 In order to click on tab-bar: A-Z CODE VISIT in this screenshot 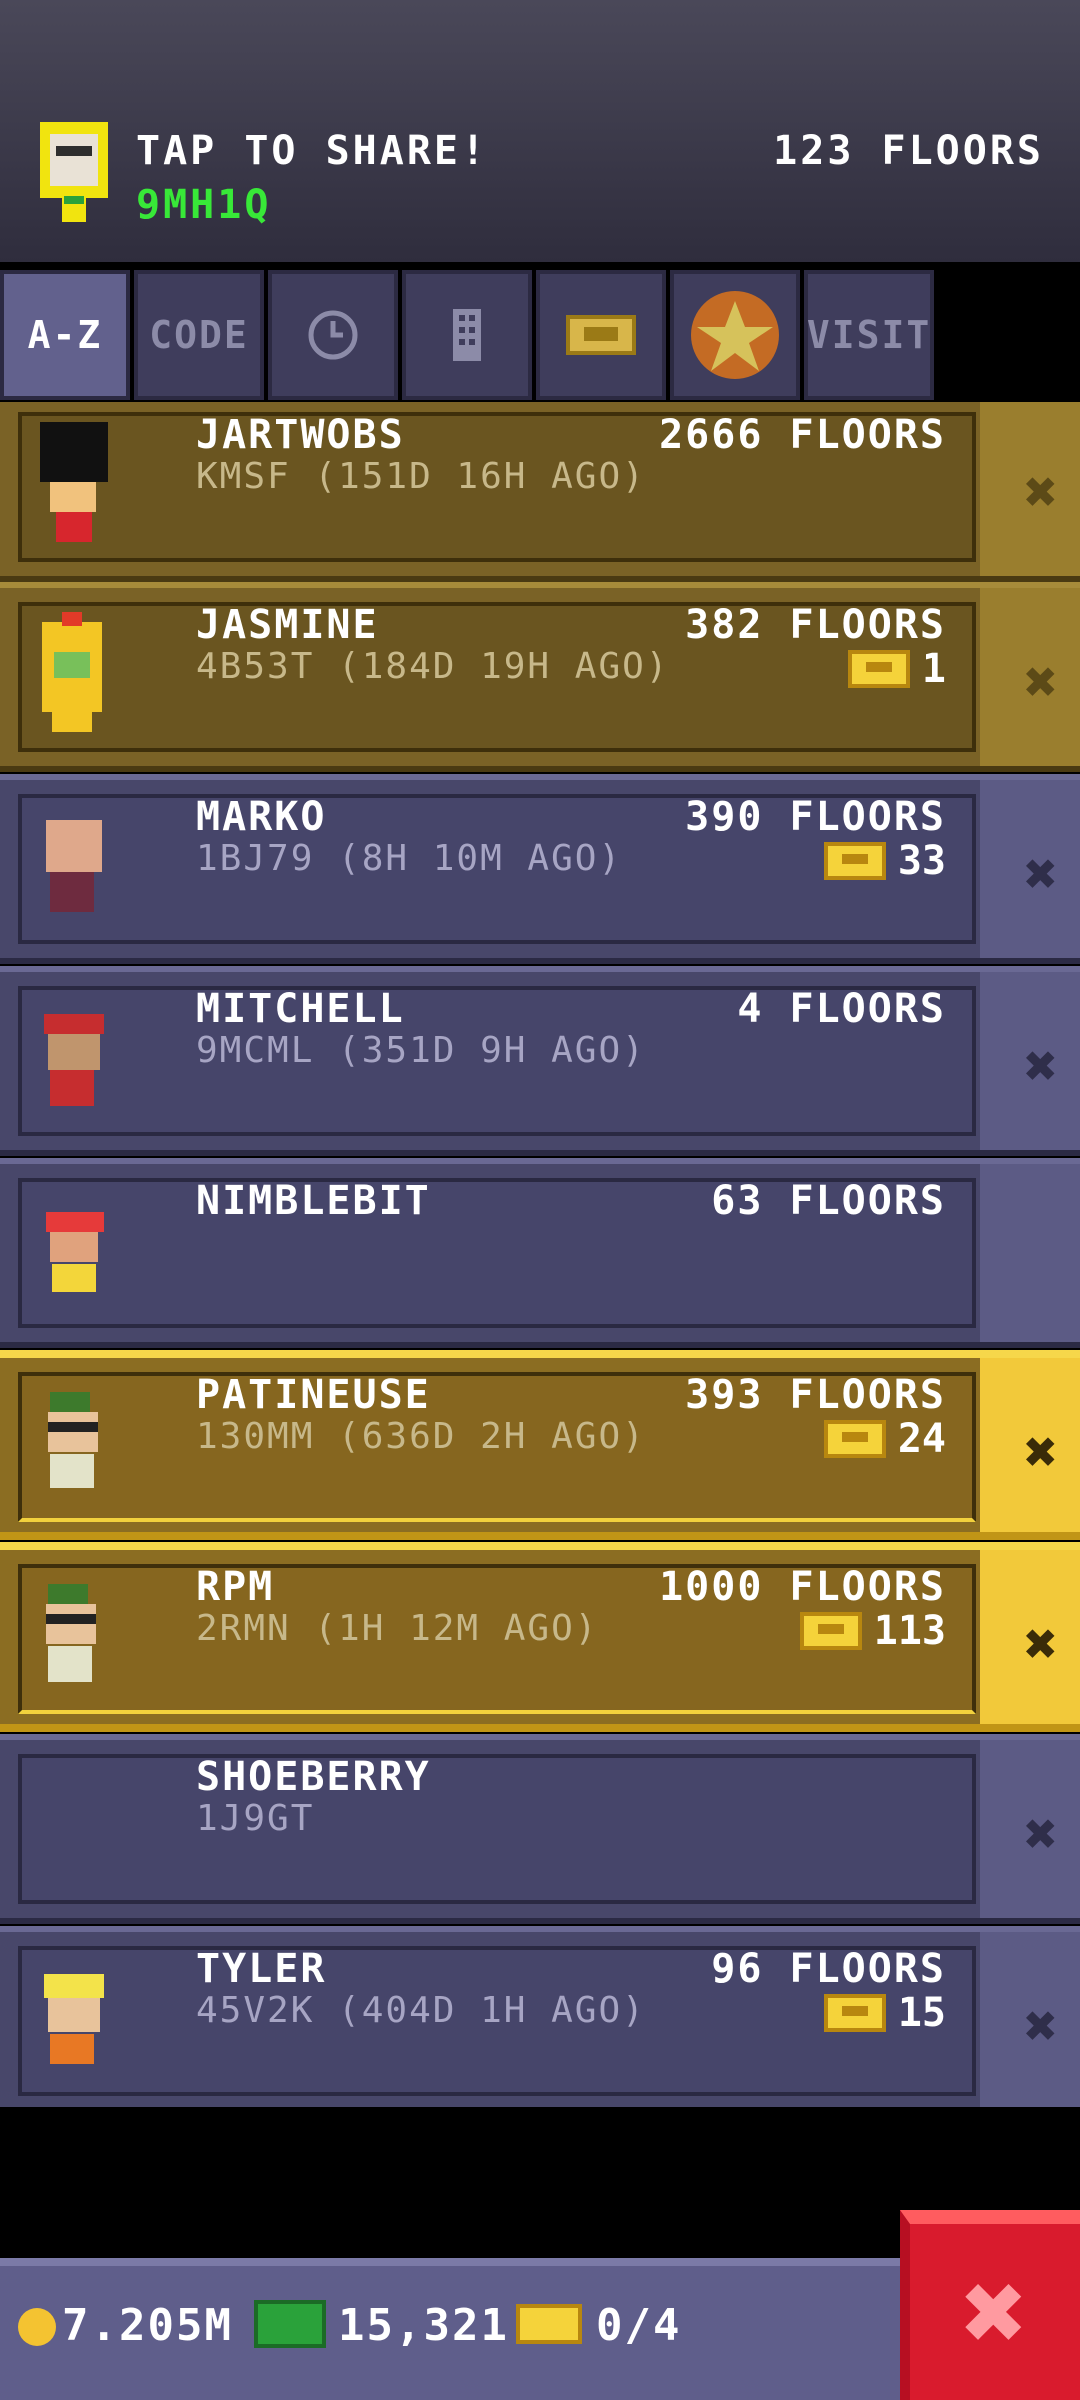, I will do `click(540, 332)`.